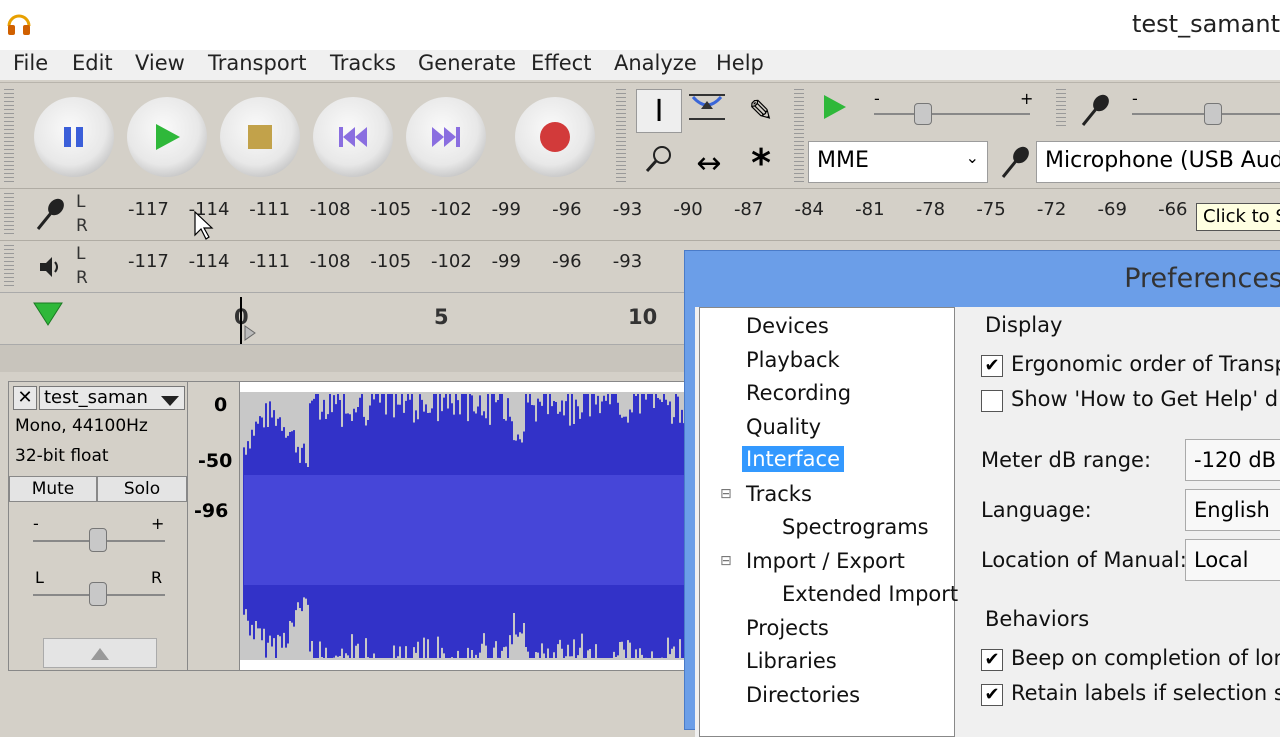  Describe the element at coordinates (793, 459) in the screenshot. I see `tree-item-interface: Interface` at that location.